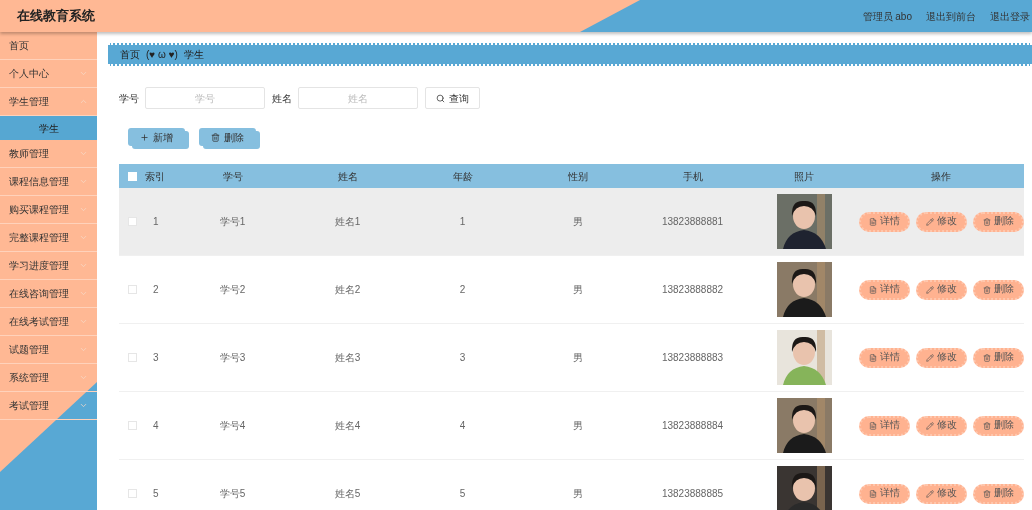 This screenshot has width=1032, height=510. Describe the element at coordinates (440, 98) in the screenshot. I see `search-icon` at that location.